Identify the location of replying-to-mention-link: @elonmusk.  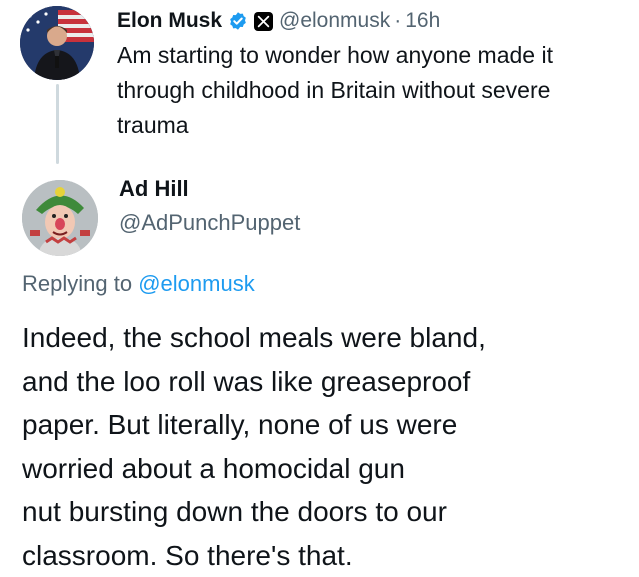
(196, 283).